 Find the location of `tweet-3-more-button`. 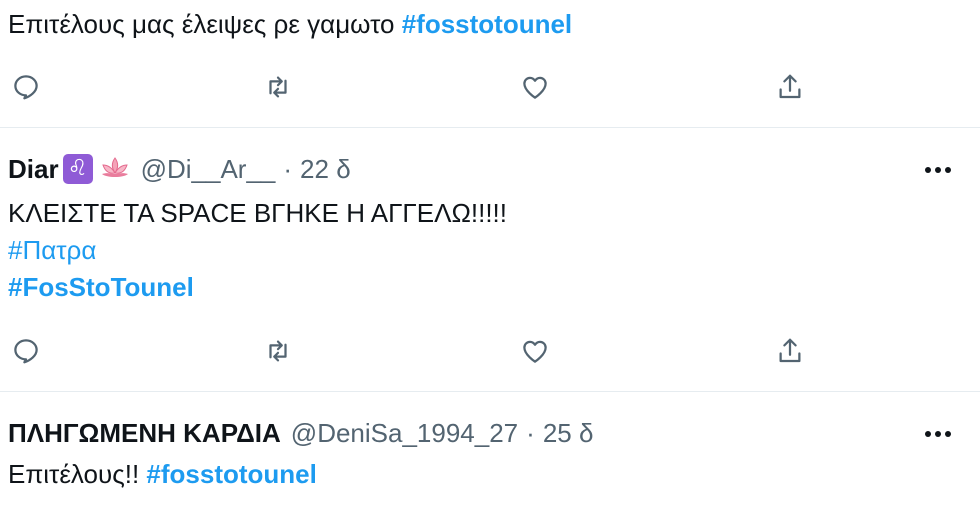

tweet-3-more-button is located at coordinates (938, 434).